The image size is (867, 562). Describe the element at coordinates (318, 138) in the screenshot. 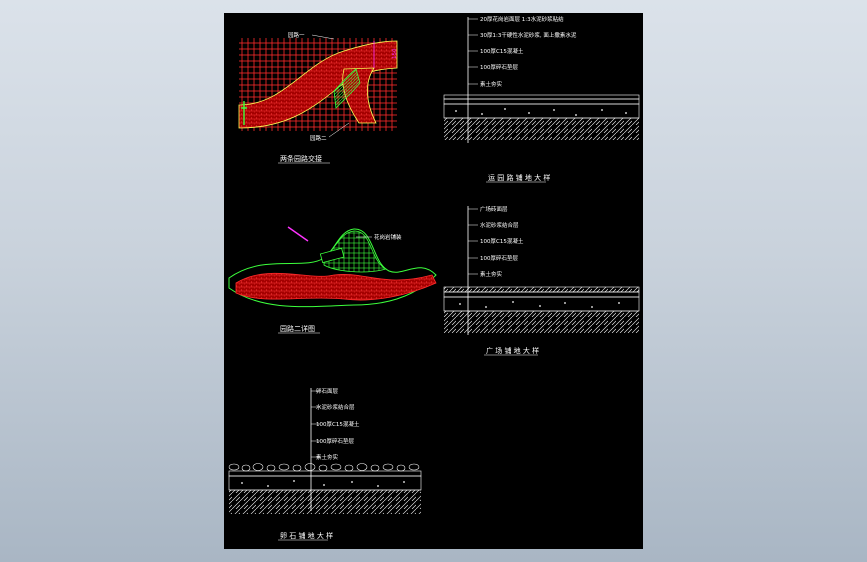

I see `callout-path-two: 园路二` at that location.